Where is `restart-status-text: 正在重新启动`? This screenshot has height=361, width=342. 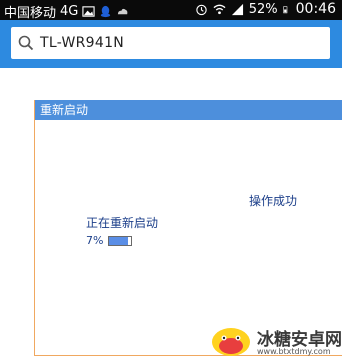 restart-status-text: 正在重新启动 is located at coordinates (122, 223).